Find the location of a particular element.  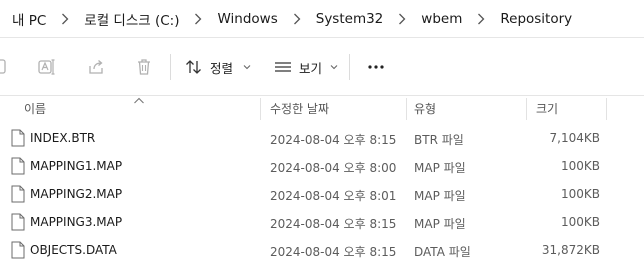

rename-icon is located at coordinates (47, 67).